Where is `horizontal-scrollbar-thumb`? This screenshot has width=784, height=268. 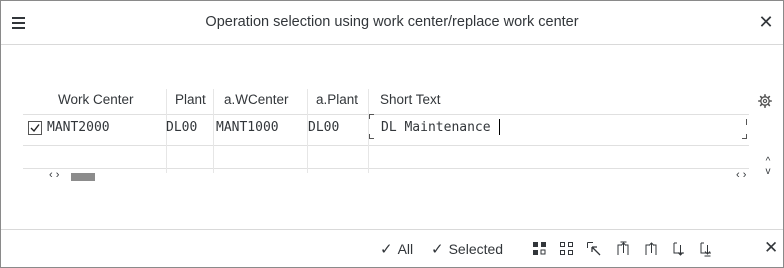 horizontal-scrollbar-thumb is located at coordinates (83, 177).